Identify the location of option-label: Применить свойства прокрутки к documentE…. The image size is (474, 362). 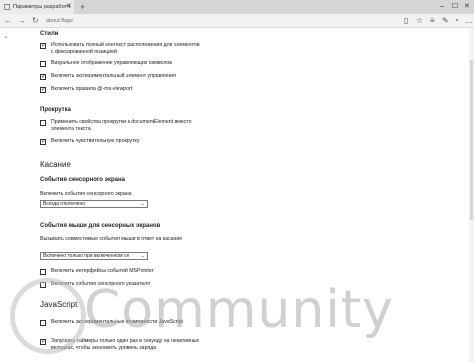
(121, 125).